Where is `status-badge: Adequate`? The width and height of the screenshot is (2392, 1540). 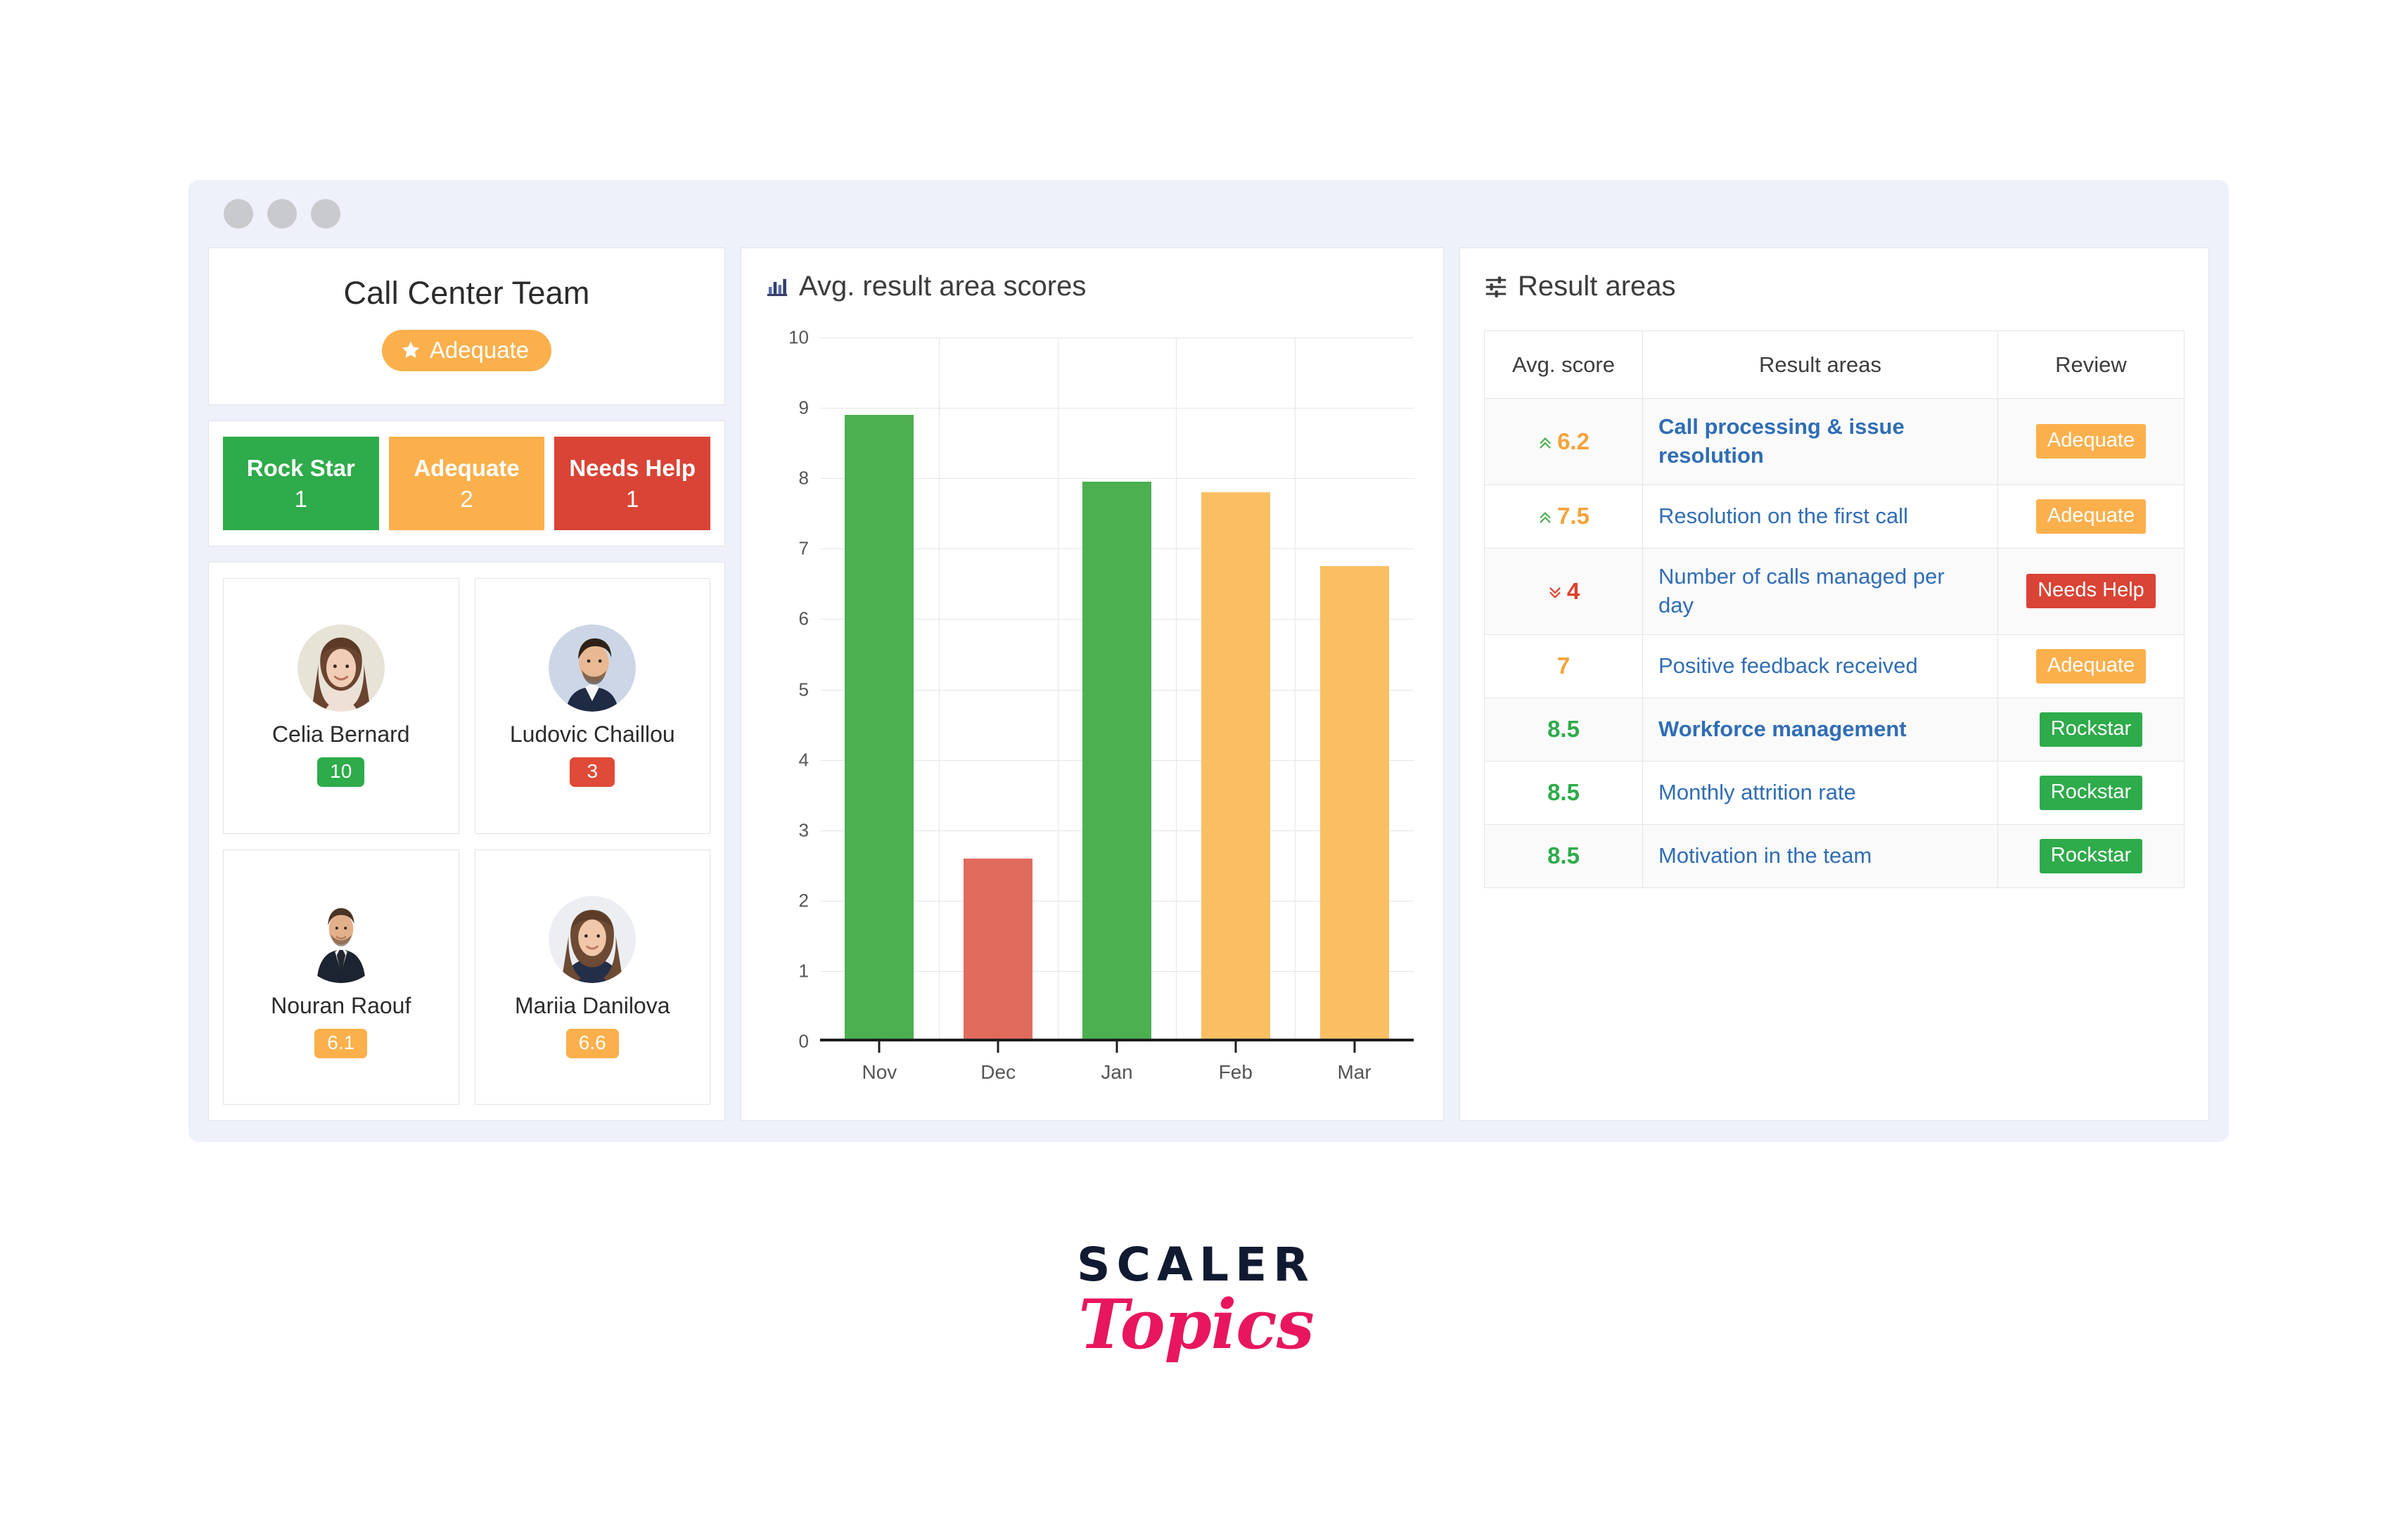
status-badge: Adequate is located at coordinates (2091, 441).